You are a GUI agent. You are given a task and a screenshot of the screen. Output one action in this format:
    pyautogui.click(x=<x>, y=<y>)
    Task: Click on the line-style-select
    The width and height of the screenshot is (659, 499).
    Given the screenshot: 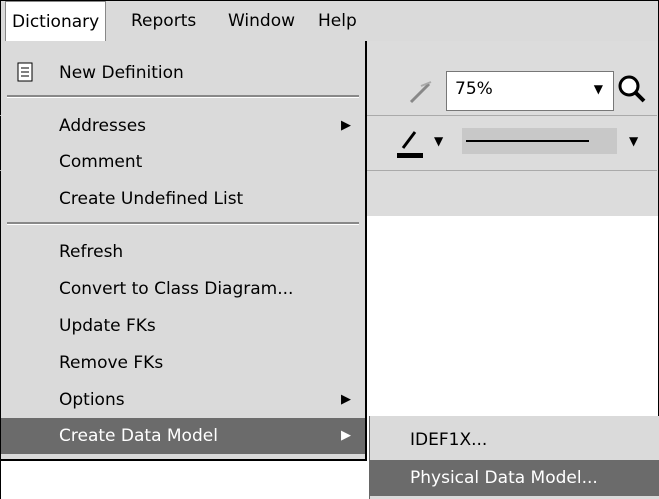 What is the action you would take?
    pyautogui.click(x=539, y=141)
    